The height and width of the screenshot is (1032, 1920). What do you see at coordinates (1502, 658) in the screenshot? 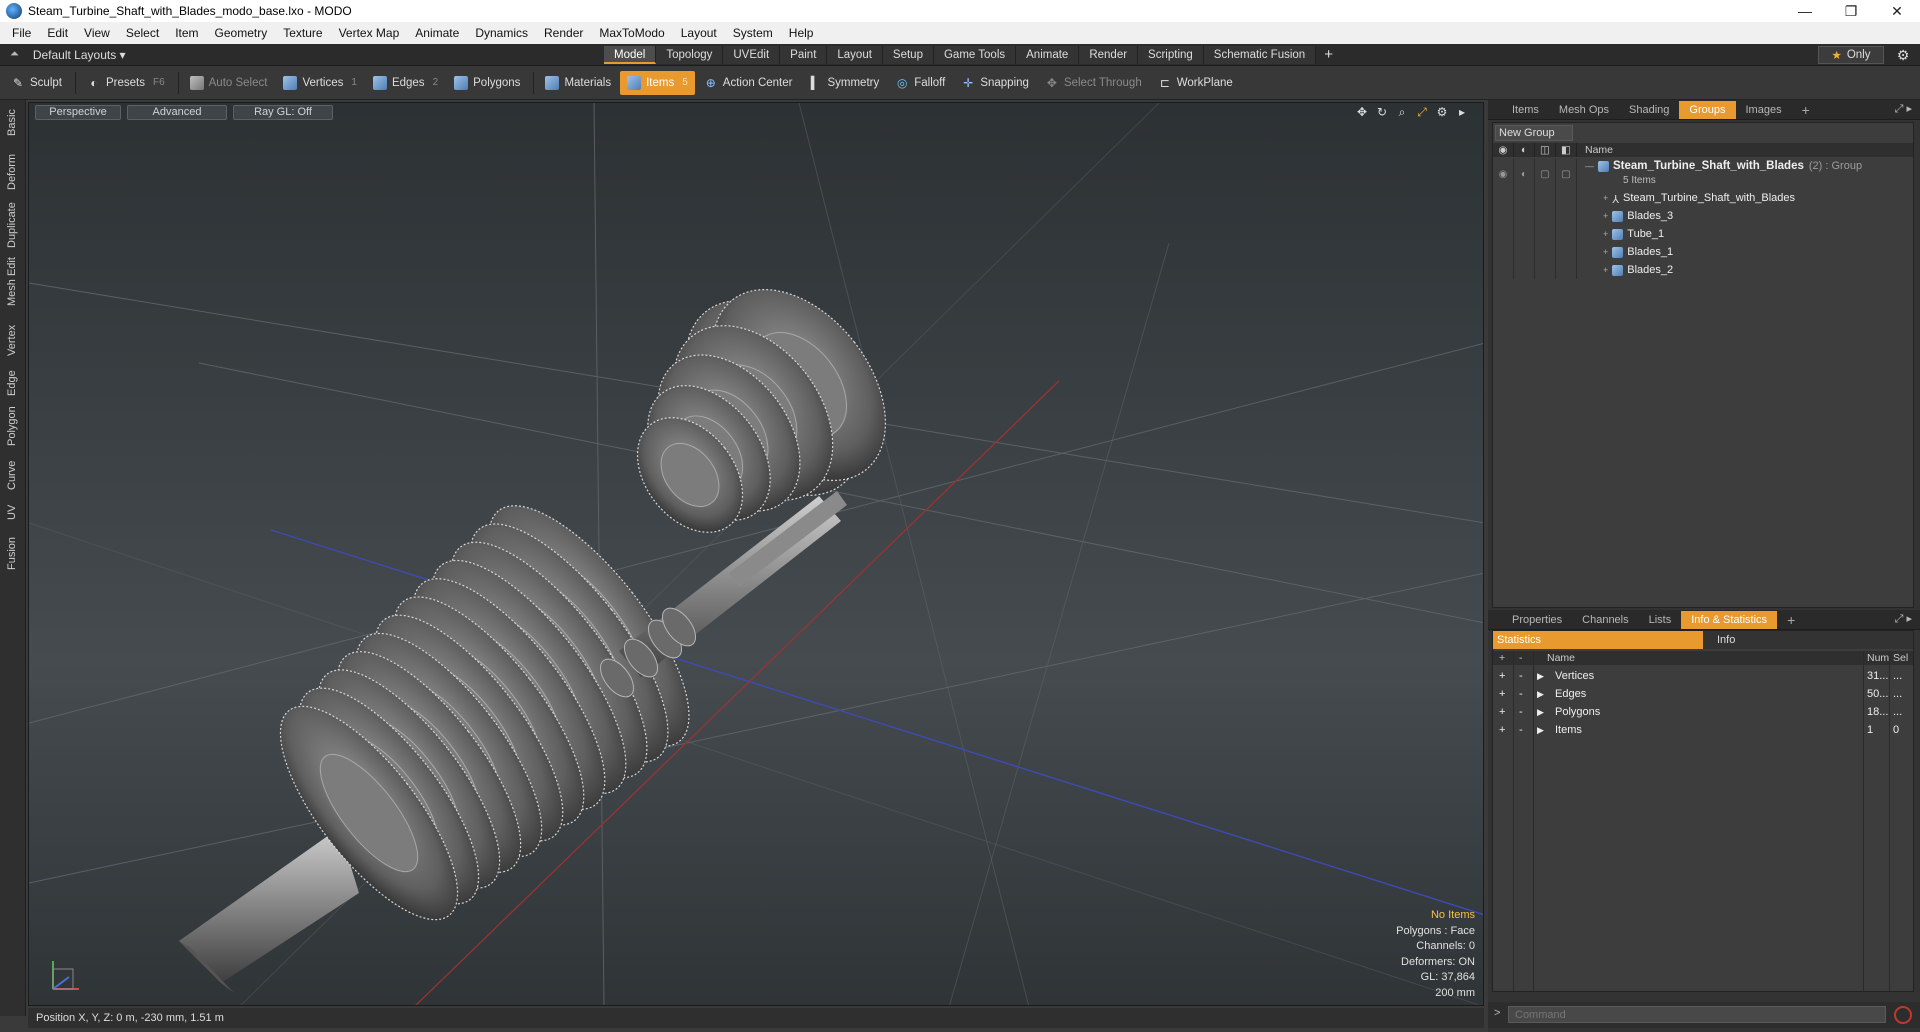
I see `expand-all-icon: +` at bounding box center [1502, 658].